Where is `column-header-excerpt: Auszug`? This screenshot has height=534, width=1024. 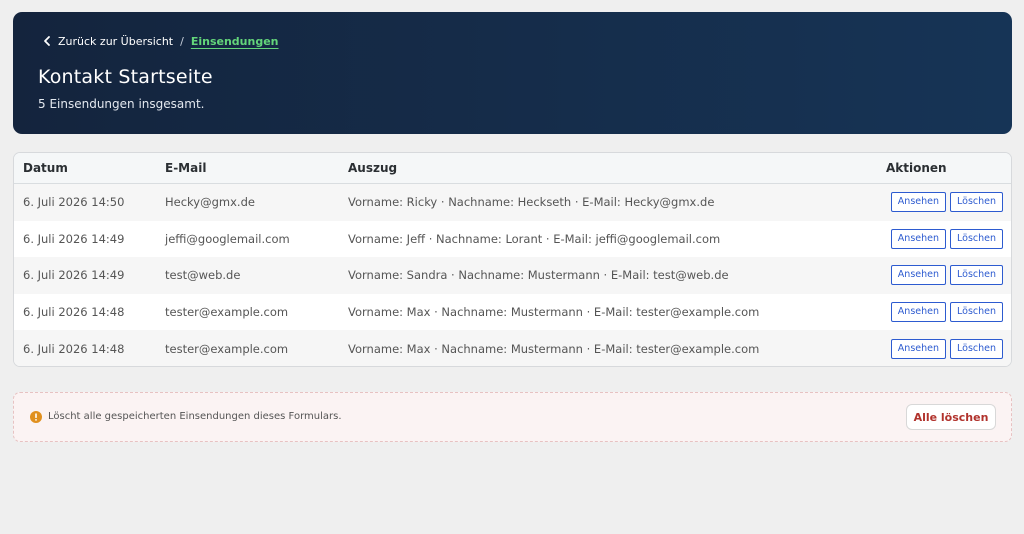 column-header-excerpt: Auszug is located at coordinates (617, 168).